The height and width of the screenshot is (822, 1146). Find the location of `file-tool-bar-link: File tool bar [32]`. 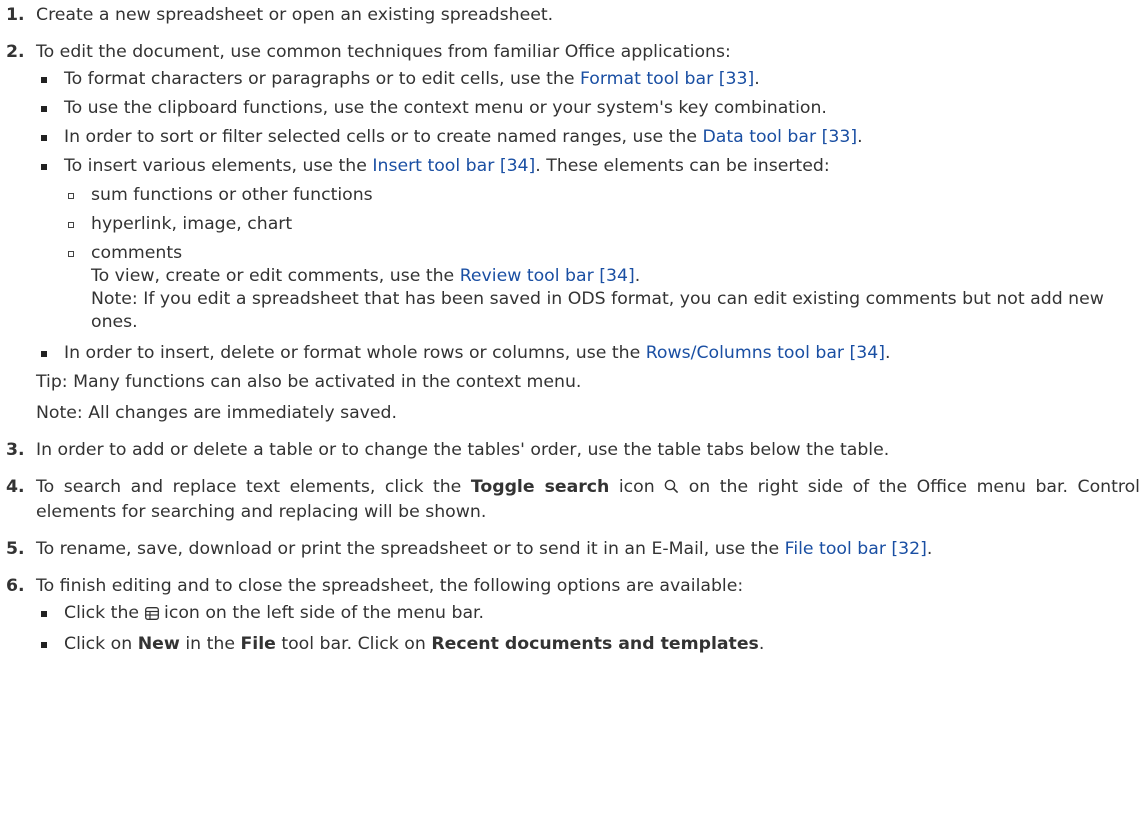

file-tool-bar-link: File tool bar [32] is located at coordinates (856, 549).